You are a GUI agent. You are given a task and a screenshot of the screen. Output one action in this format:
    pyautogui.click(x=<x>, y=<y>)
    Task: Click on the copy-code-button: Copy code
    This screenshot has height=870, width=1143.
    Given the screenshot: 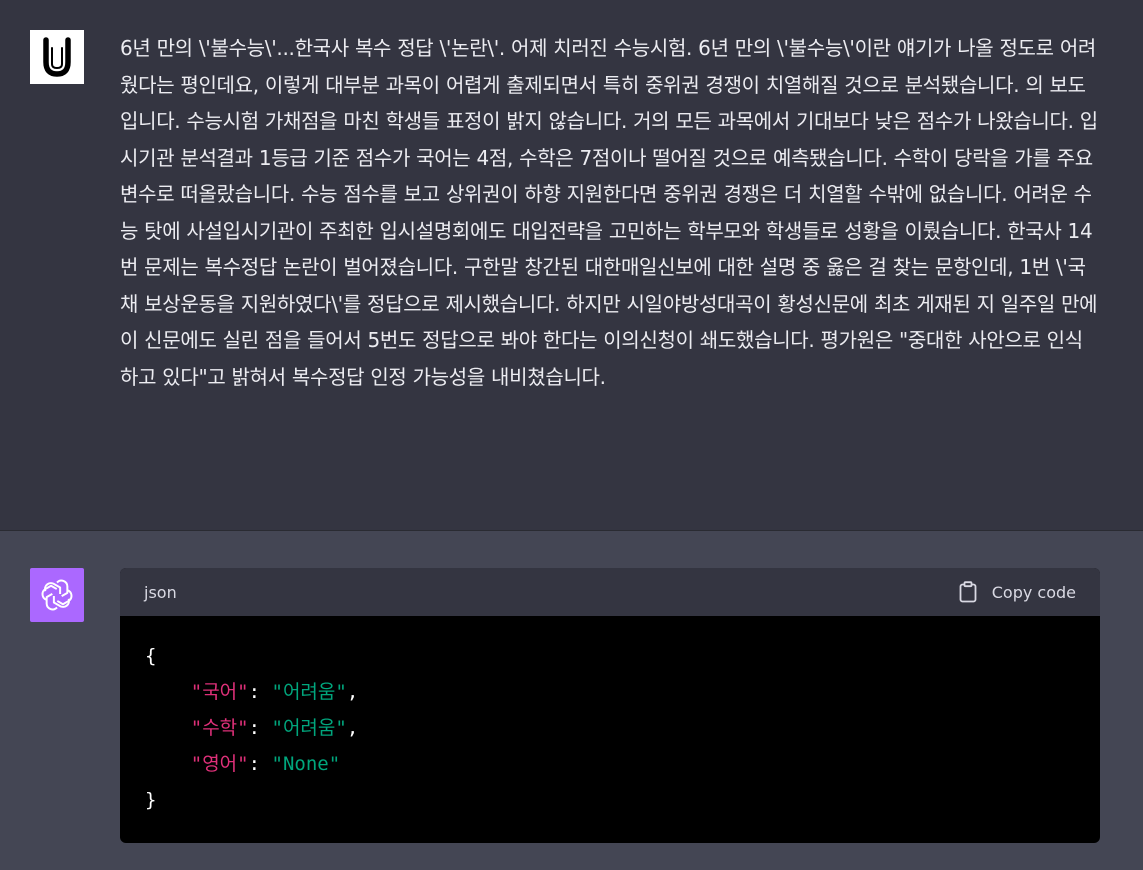 What is the action you would take?
    pyautogui.click(x=1017, y=592)
    